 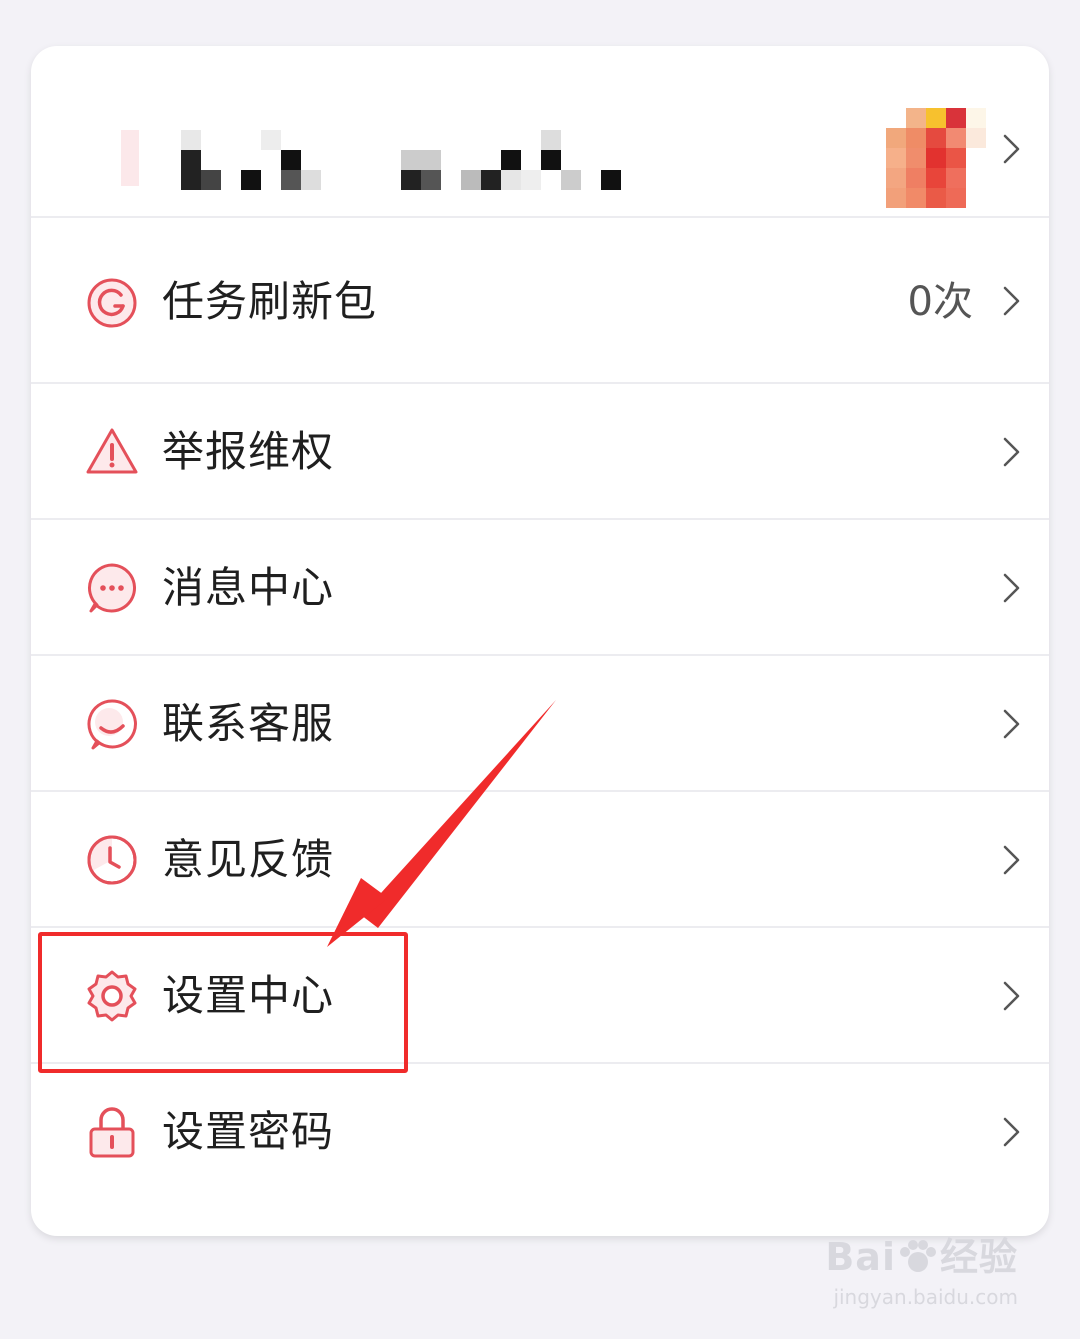 I want to click on watermark-url: jingyan.baidu.com, so click(x=925, y=1297).